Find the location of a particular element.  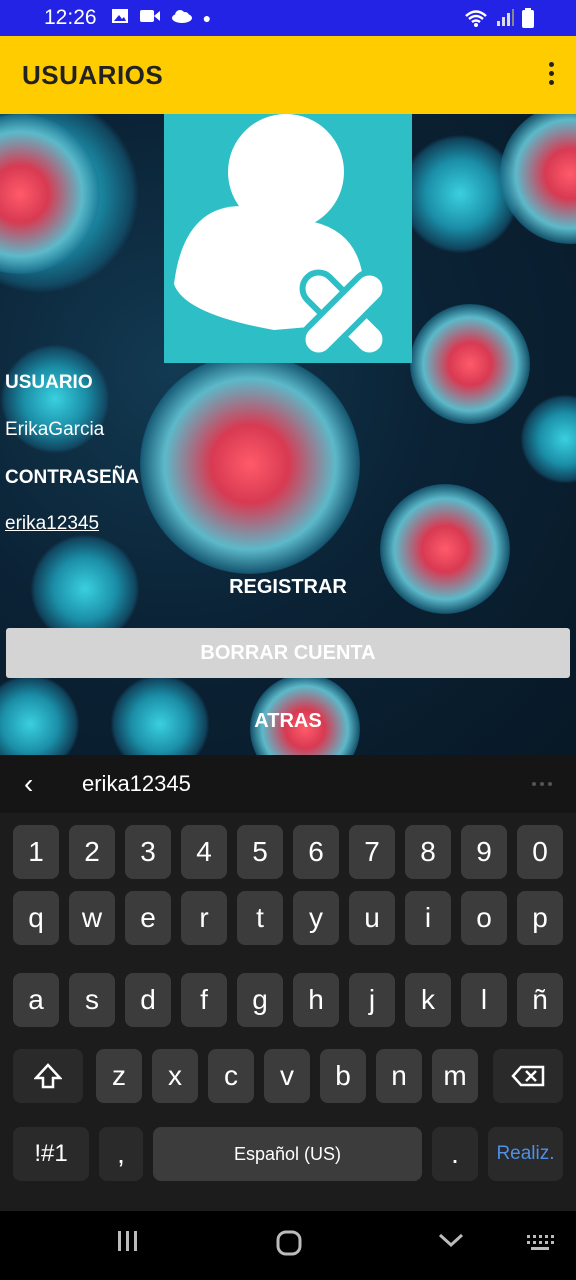

keyboard-suggestion-bar: ‹ erika12345 is located at coordinates (288, 784).